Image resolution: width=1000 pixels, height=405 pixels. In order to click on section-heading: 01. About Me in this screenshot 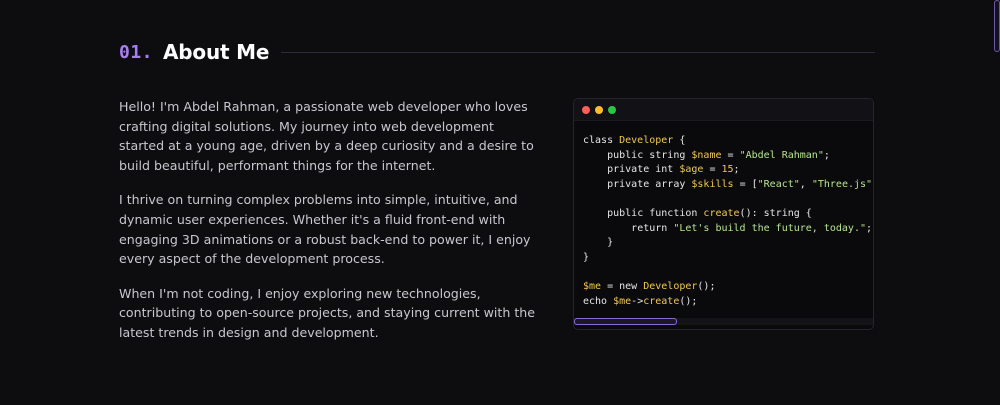, I will do `click(497, 52)`.